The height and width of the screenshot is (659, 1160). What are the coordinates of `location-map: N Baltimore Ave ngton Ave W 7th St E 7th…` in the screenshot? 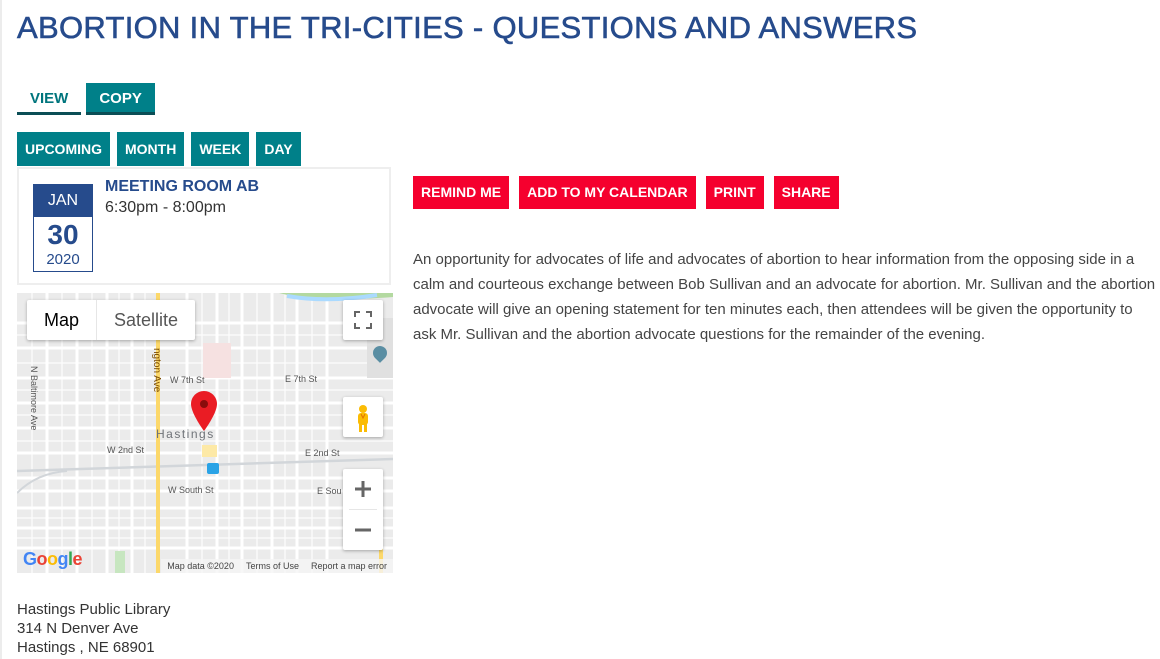 It's located at (205, 433).